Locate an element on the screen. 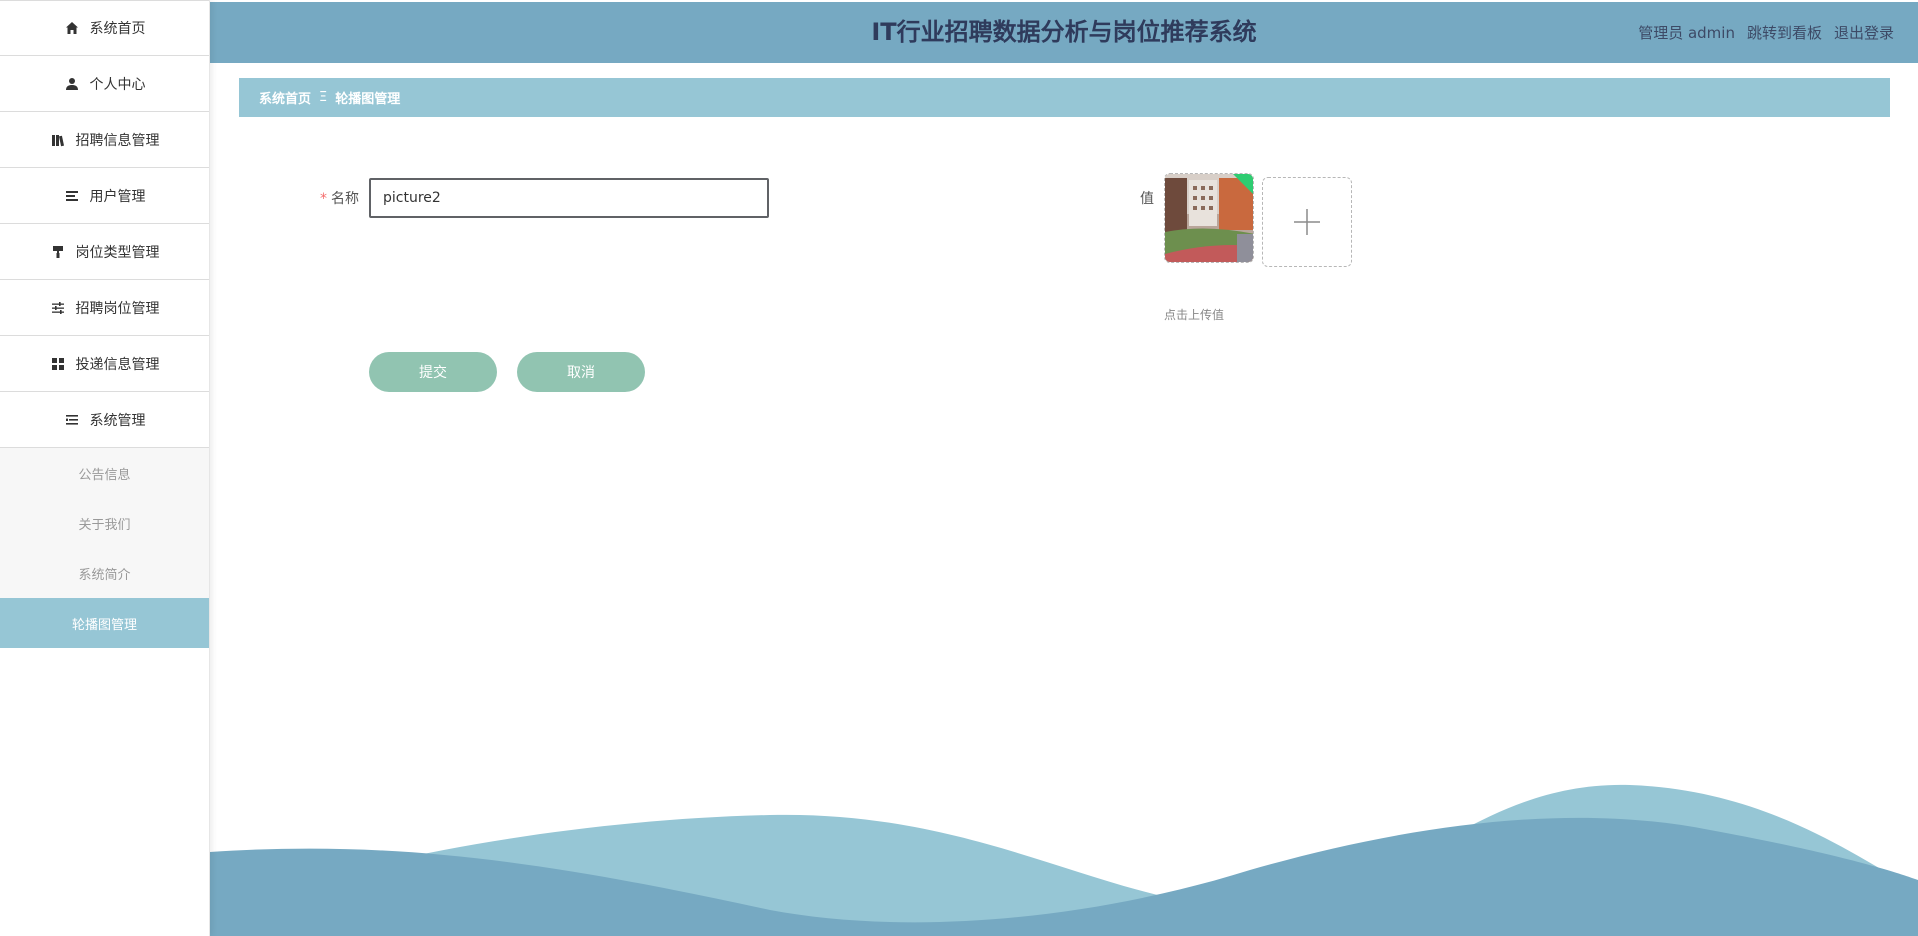 The image size is (1918, 936). system-submenu: 公告信息 关于我们 系统简介 轮播图管理 is located at coordinates (104, 548).